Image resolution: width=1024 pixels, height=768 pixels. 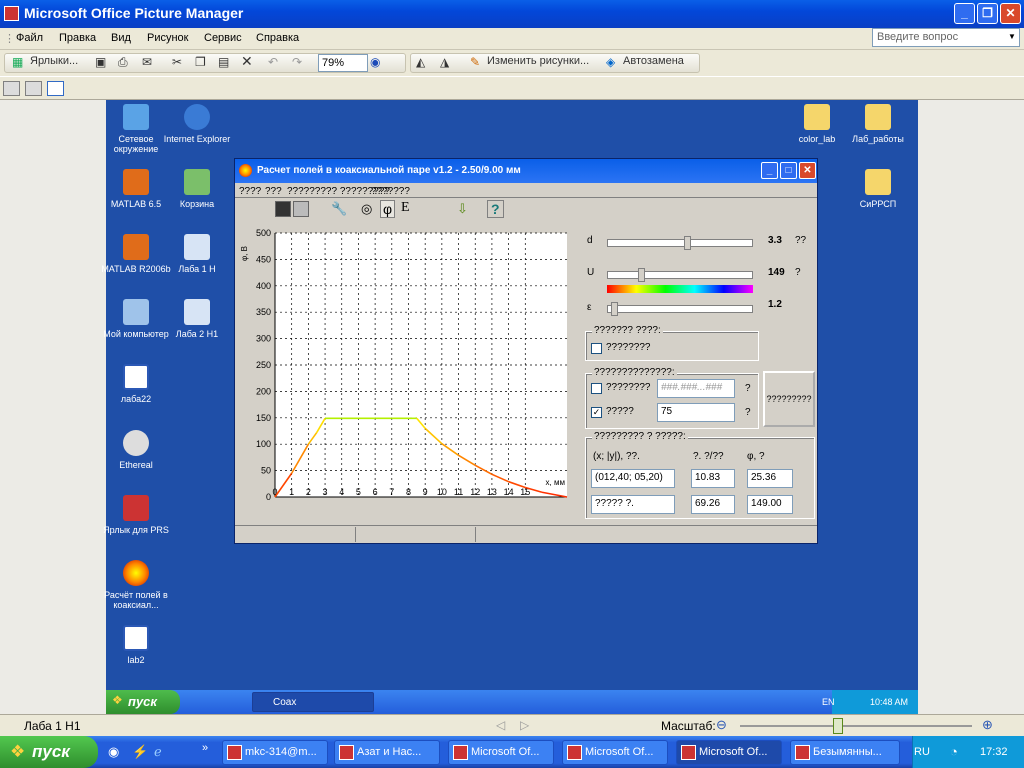 What do you see at coordinates (817, 124) in the screenshot?
I see `desktop-icon-colorlab: color_lab` at bounding box center [817, 124].